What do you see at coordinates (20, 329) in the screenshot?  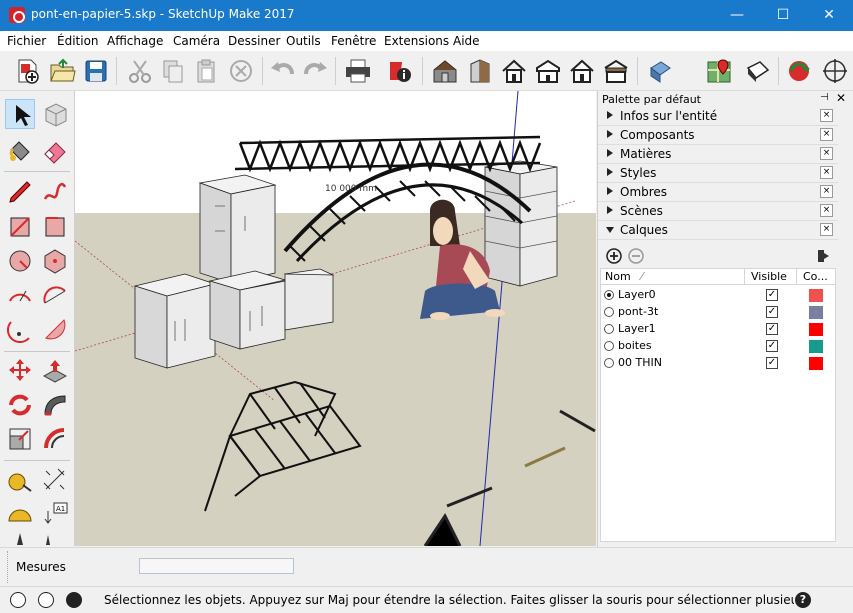 I see `three-point-arc-icon` at bounding box center [20, 329].